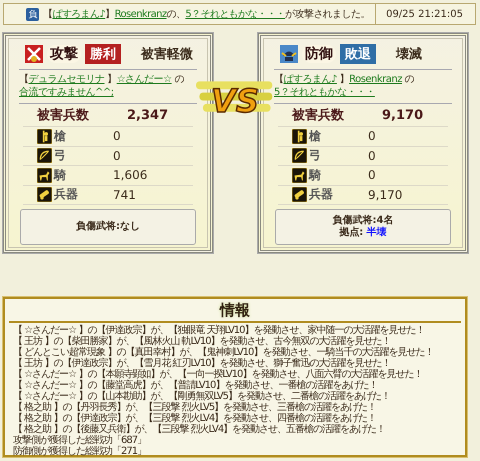 The image size is (480, 461). Describe the element at coordinates (409, 54) in the screenshot. I see `damage-status: 壊滅` at that location.